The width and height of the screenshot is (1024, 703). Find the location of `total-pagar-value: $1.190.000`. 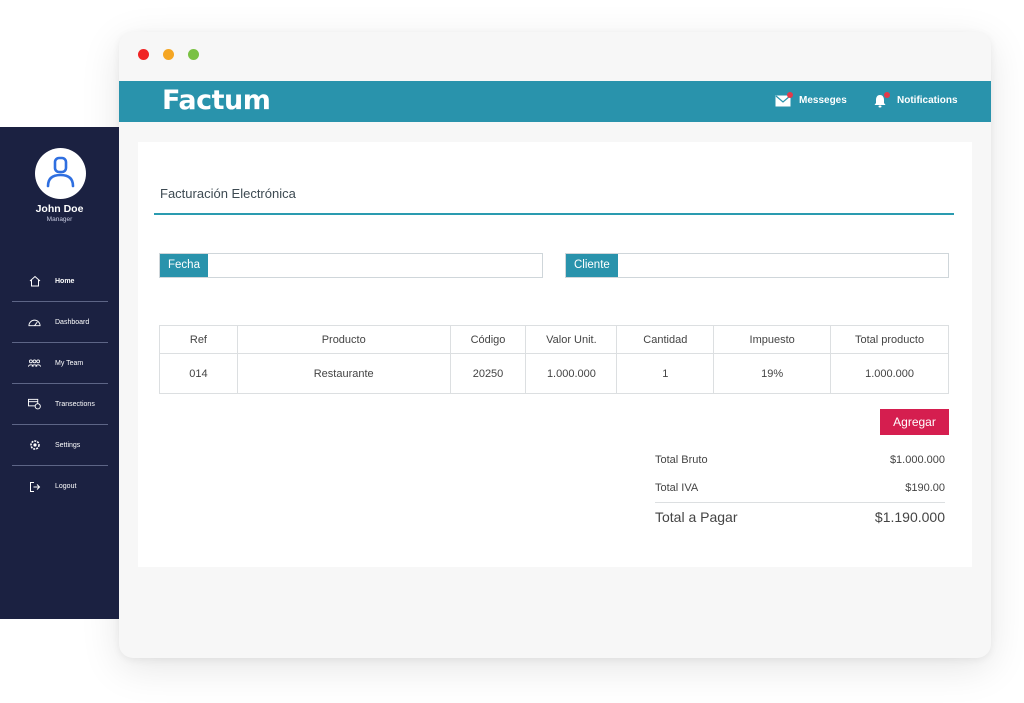

total-pagar-value: $1.190.000 is located at coordinates (909, 516).